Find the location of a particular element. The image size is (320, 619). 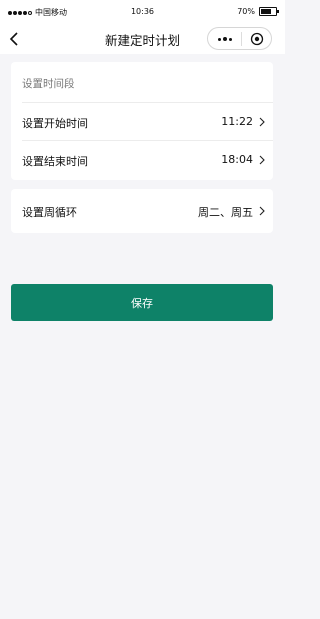

weekly-cycle-card: 设置周循环 周二、周五 is located at coordinates (142, 211).